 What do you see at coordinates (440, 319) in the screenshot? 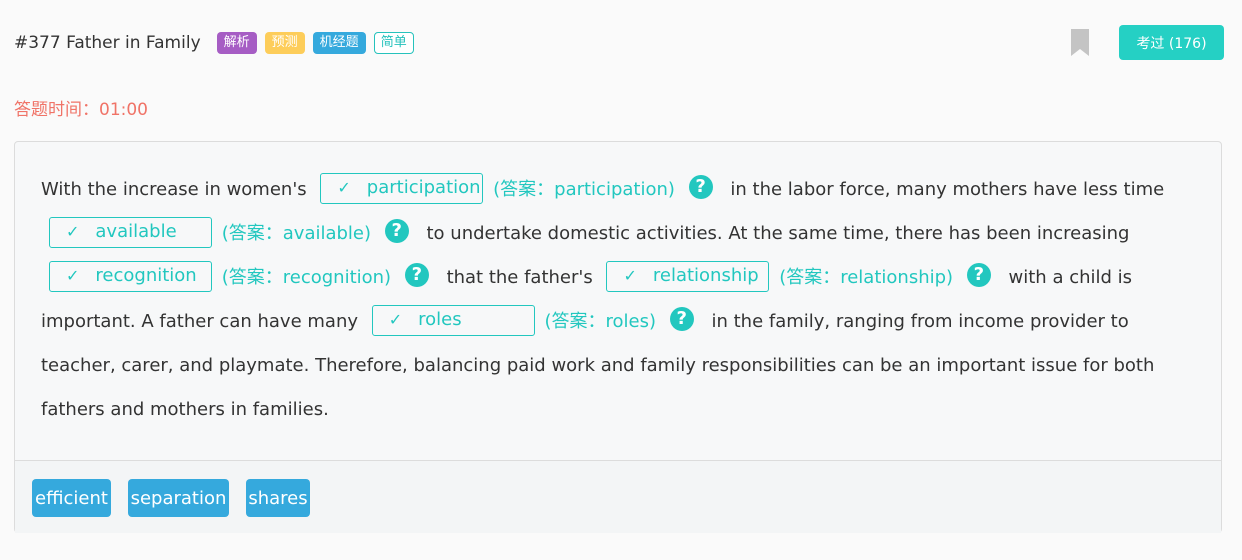
I see `blank-value: roles` at bounding box center [440, 319].